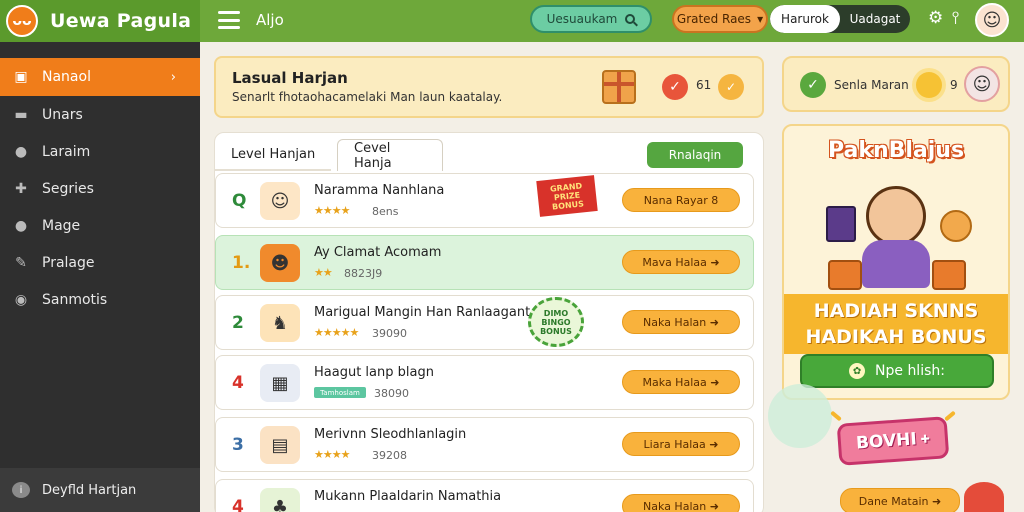 This screenshot has height=512, width=1024. I want to click on sidebar-item-label: Nanaol, so click(66, 77).